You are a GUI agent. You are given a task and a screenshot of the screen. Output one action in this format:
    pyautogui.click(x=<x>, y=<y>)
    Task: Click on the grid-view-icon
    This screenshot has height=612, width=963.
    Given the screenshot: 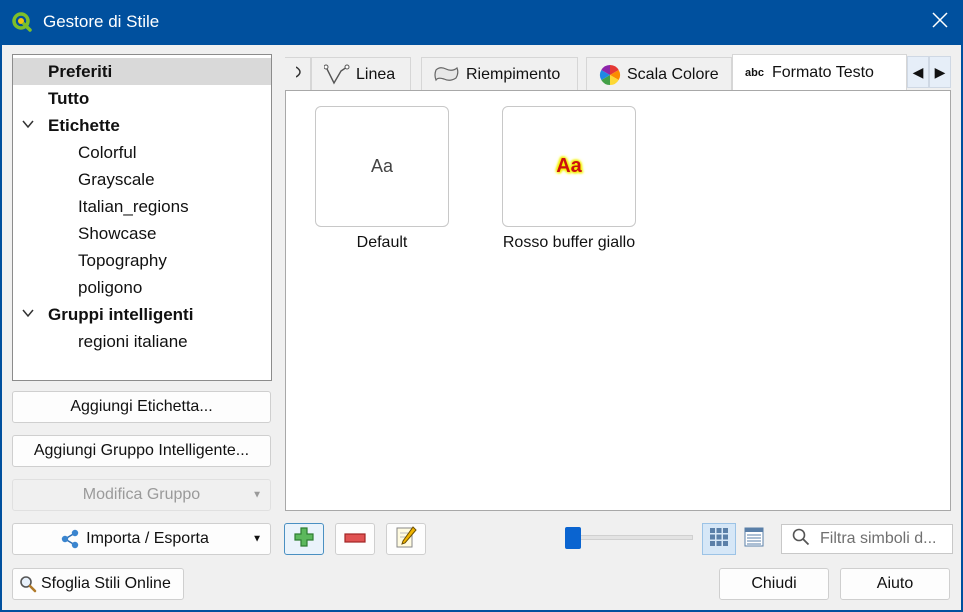 What is the action you would take?
    pyautogui.click(x=719, y=539)
    